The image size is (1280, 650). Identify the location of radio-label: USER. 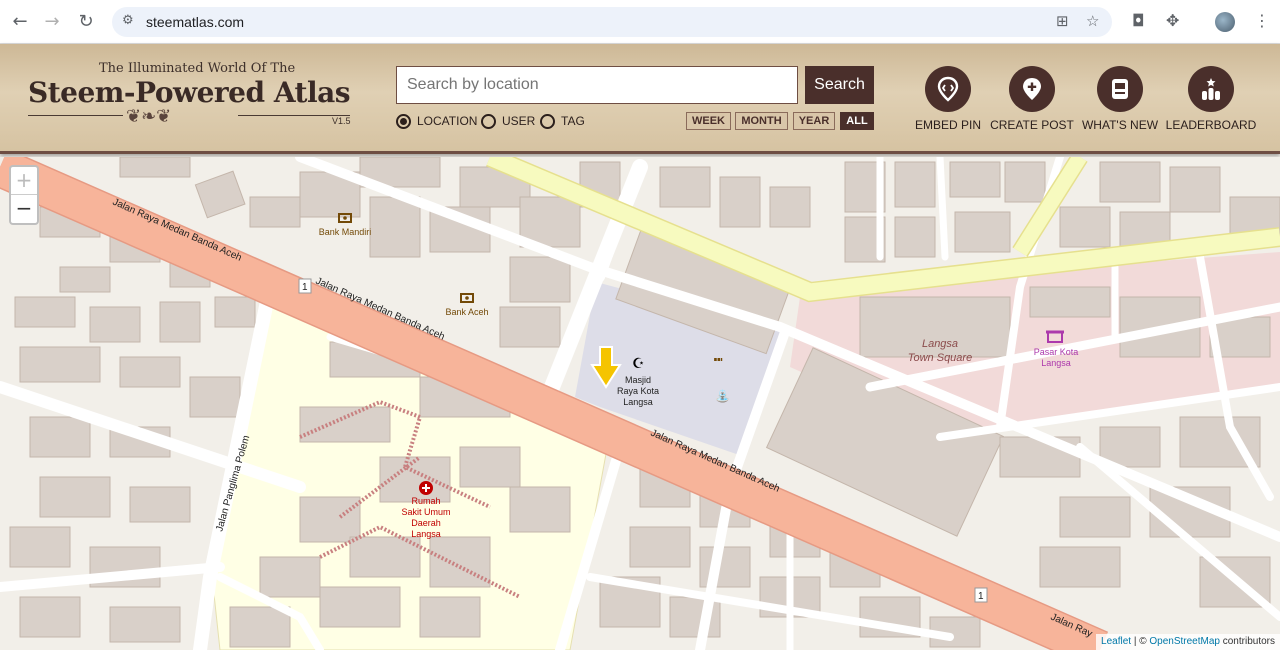
(519, 121).